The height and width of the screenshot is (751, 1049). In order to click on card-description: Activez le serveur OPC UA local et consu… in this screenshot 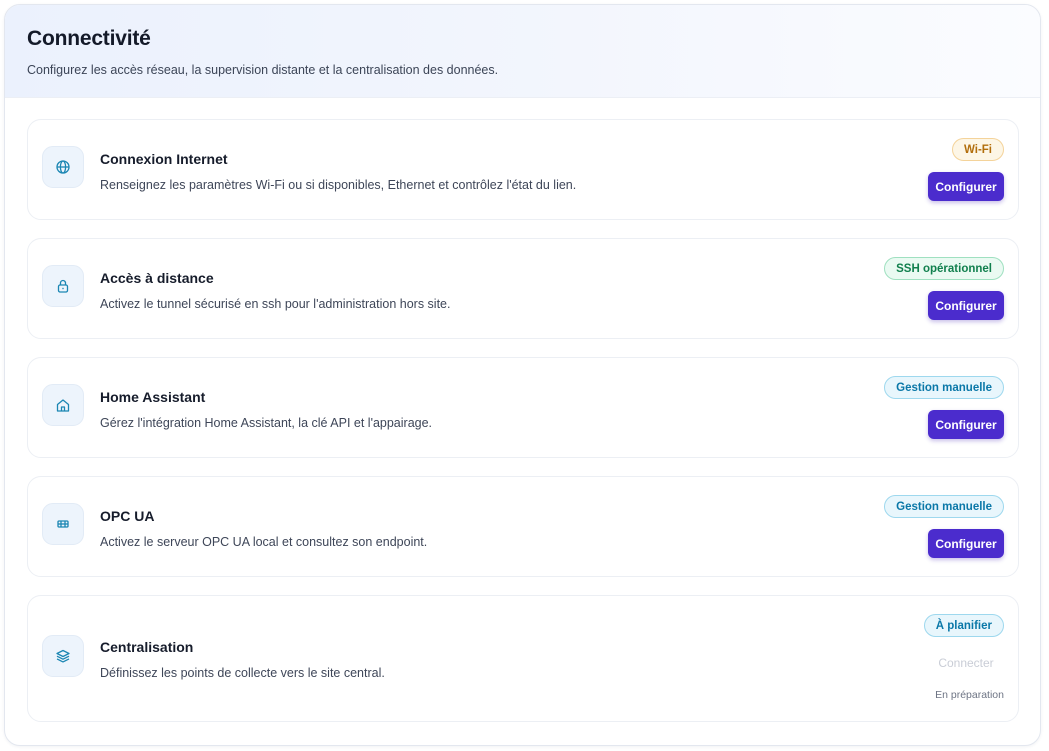, I will do `click(264, 542)`.